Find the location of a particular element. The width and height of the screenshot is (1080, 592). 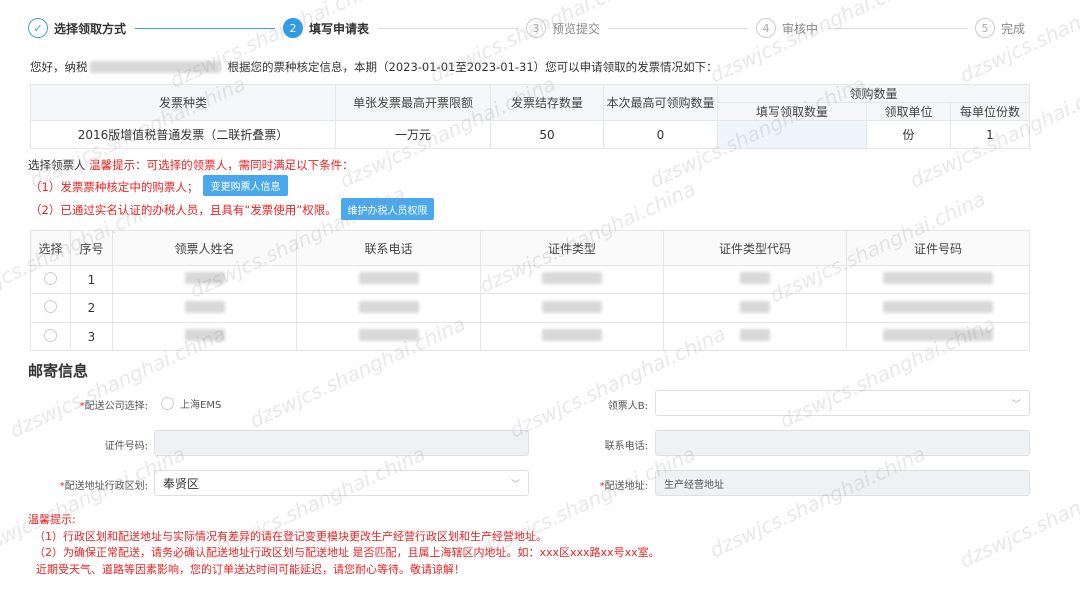

address-label: *配送地址: is located at coordinates (623, 486).